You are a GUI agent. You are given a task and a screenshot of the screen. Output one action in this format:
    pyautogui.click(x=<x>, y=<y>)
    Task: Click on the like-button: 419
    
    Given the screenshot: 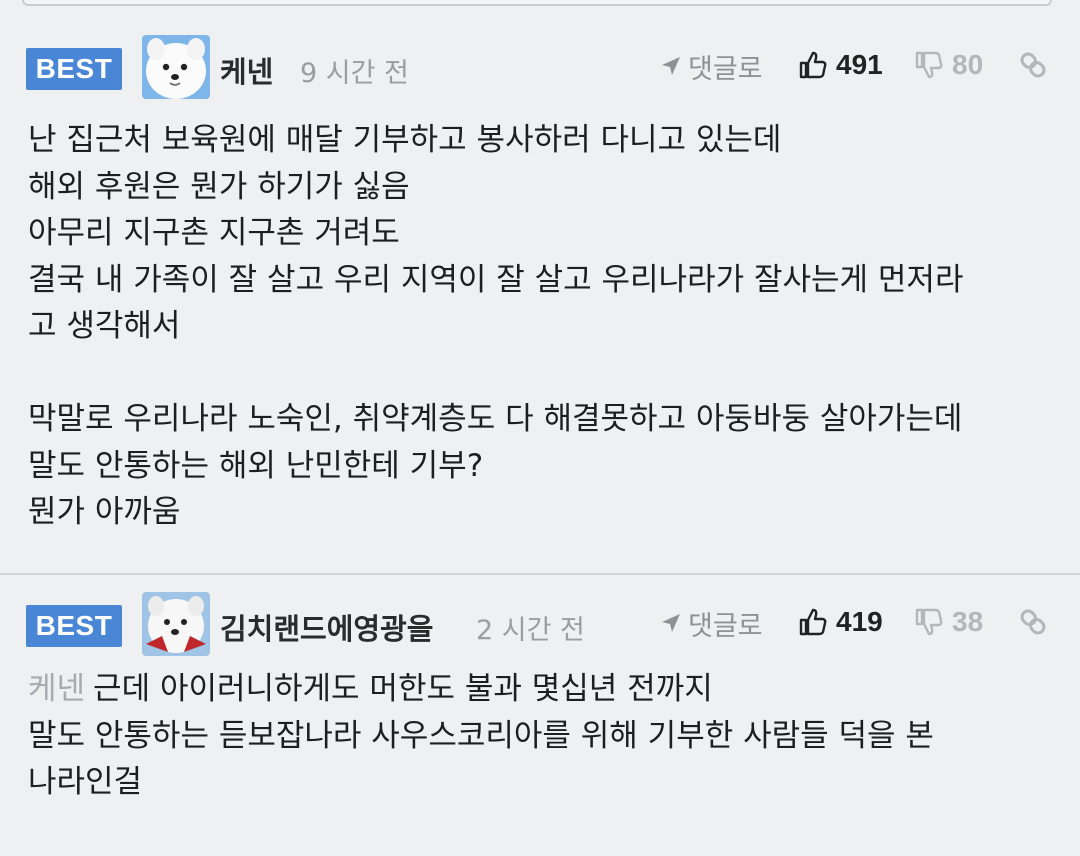 What is the action you would take?
    pyautogui.click(x=840, y=622)
    